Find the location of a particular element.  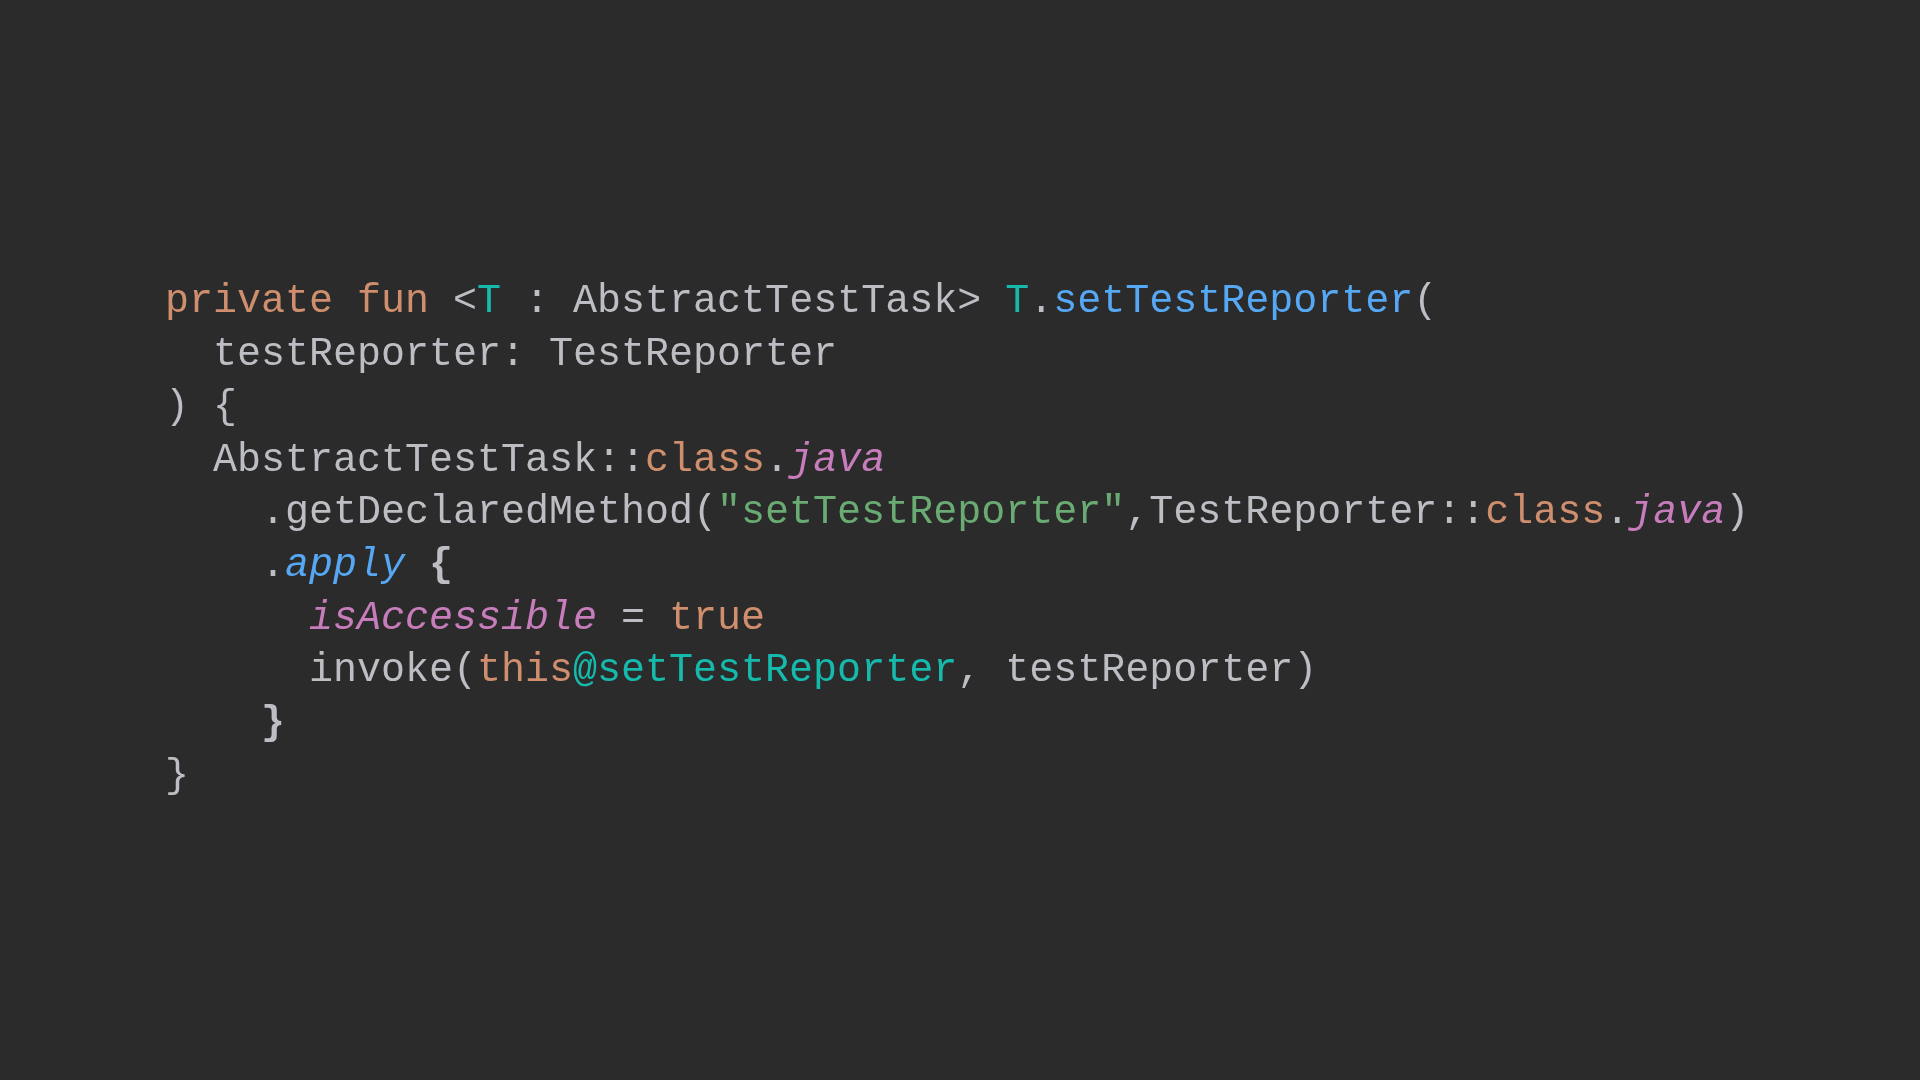

code-line: ) { is located at coordinates (201, 407).